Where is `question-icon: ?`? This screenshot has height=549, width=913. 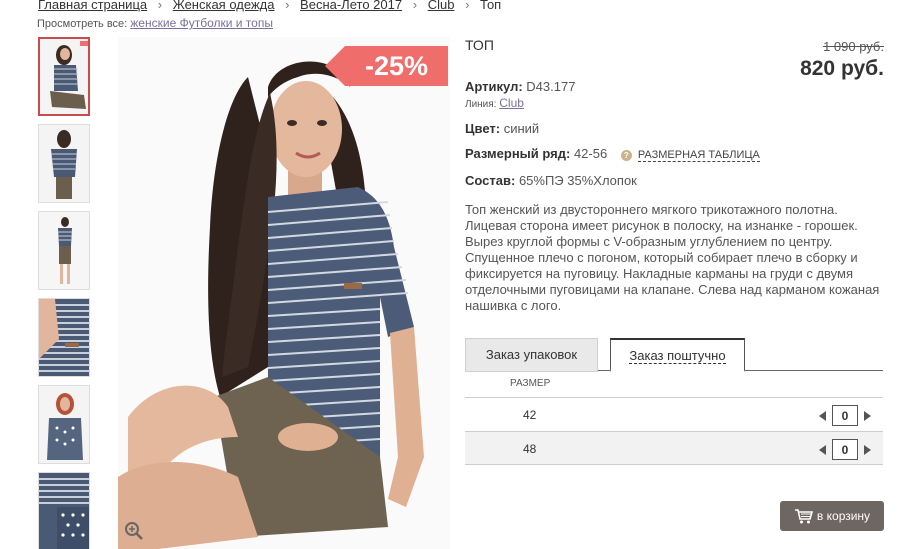 question-icon: ? is located at coordinates (626, 155).